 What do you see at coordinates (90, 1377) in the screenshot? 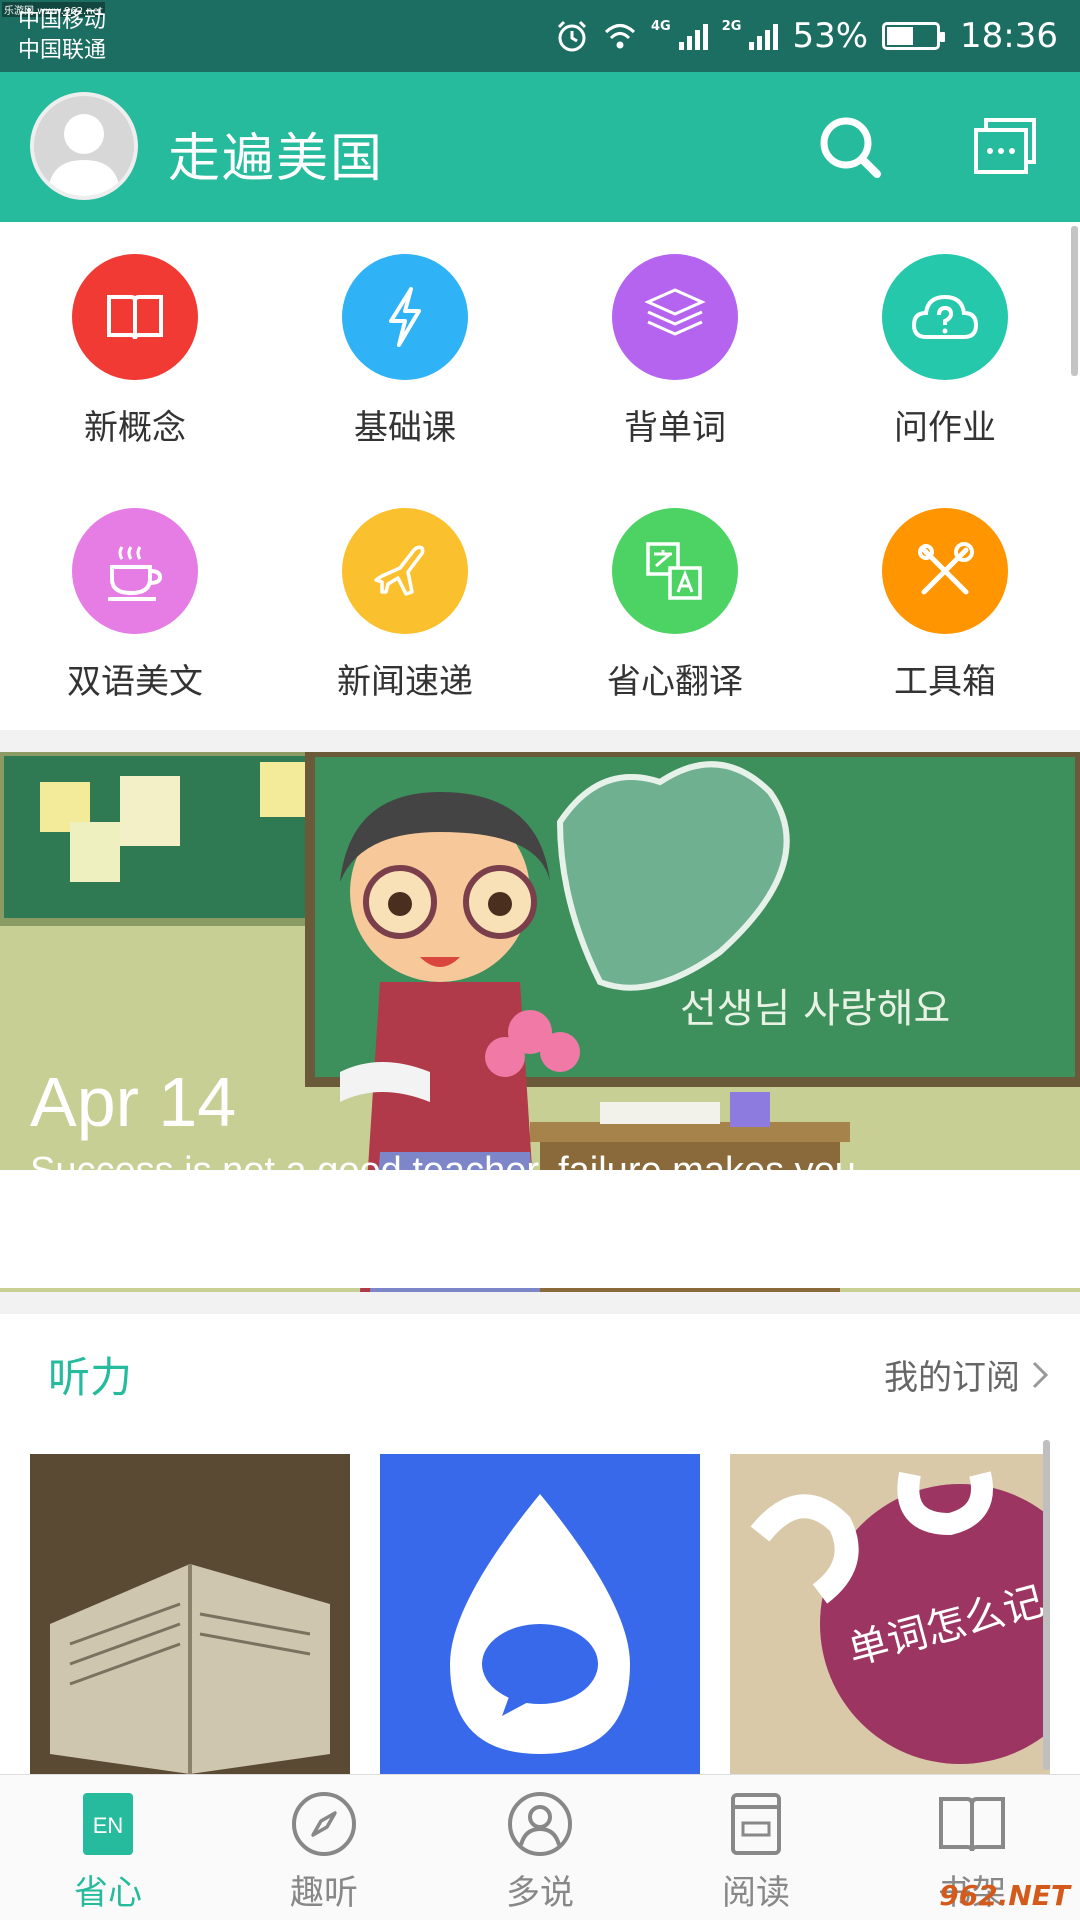
I see `section-title: 听力` at bounding box center [90, 1377].